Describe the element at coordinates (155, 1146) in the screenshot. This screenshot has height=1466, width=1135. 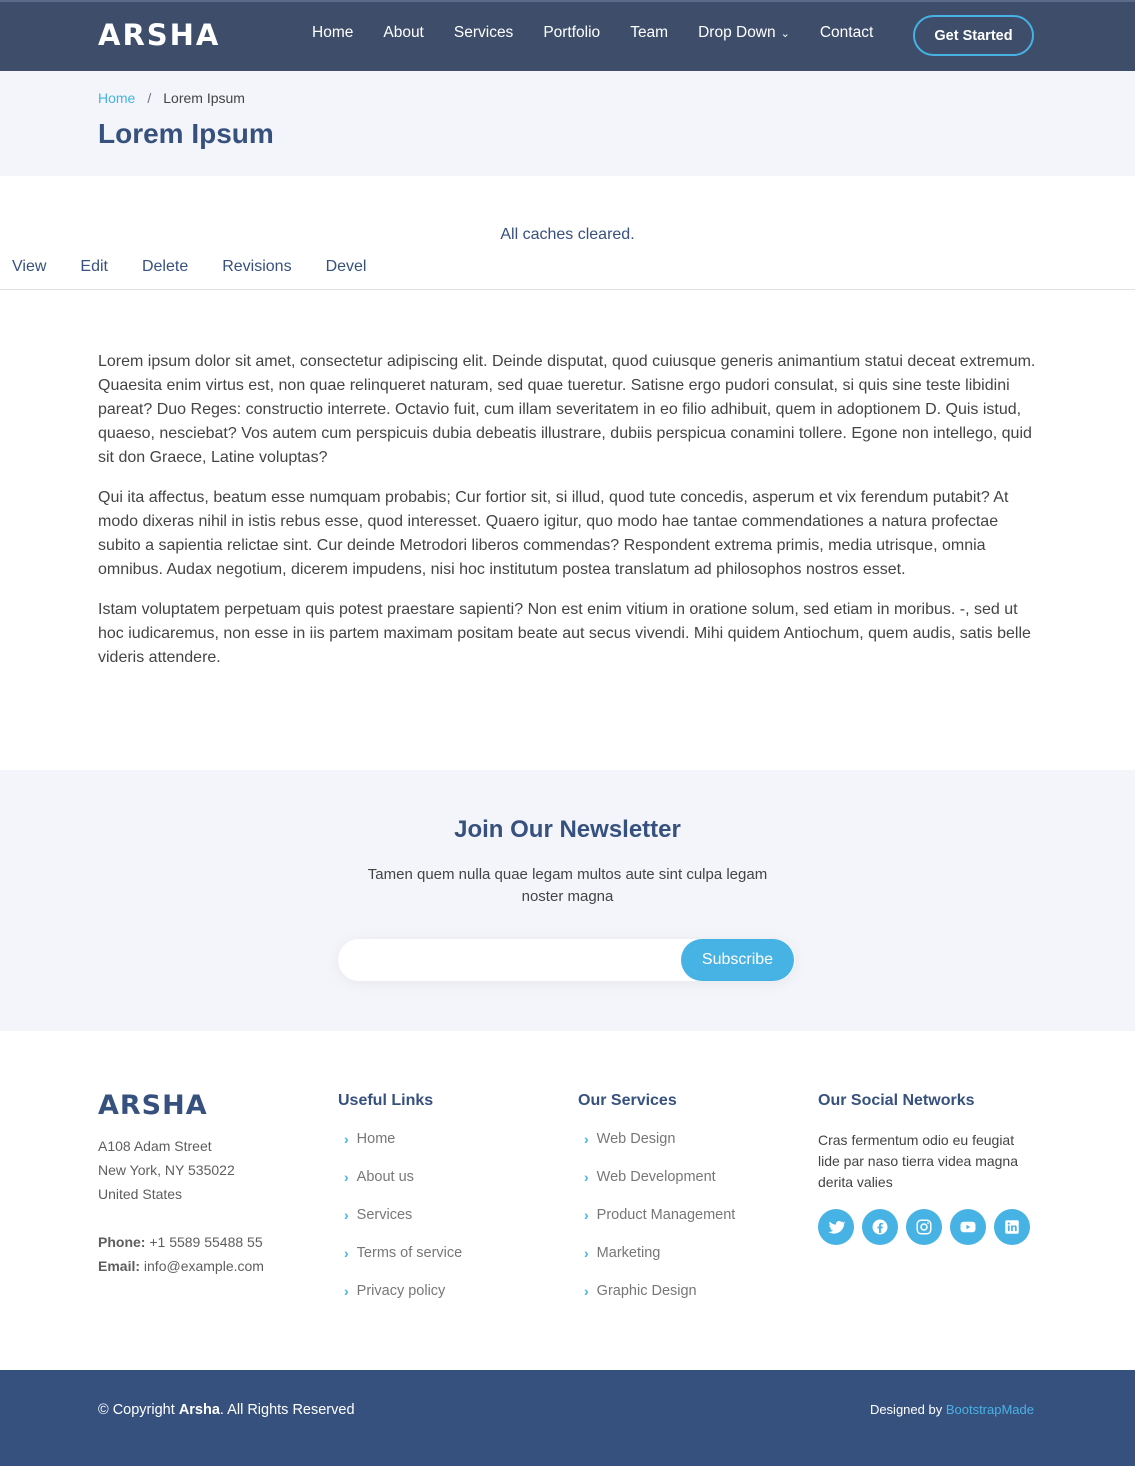
I see `address-line: A108 Adam Street` at that location.